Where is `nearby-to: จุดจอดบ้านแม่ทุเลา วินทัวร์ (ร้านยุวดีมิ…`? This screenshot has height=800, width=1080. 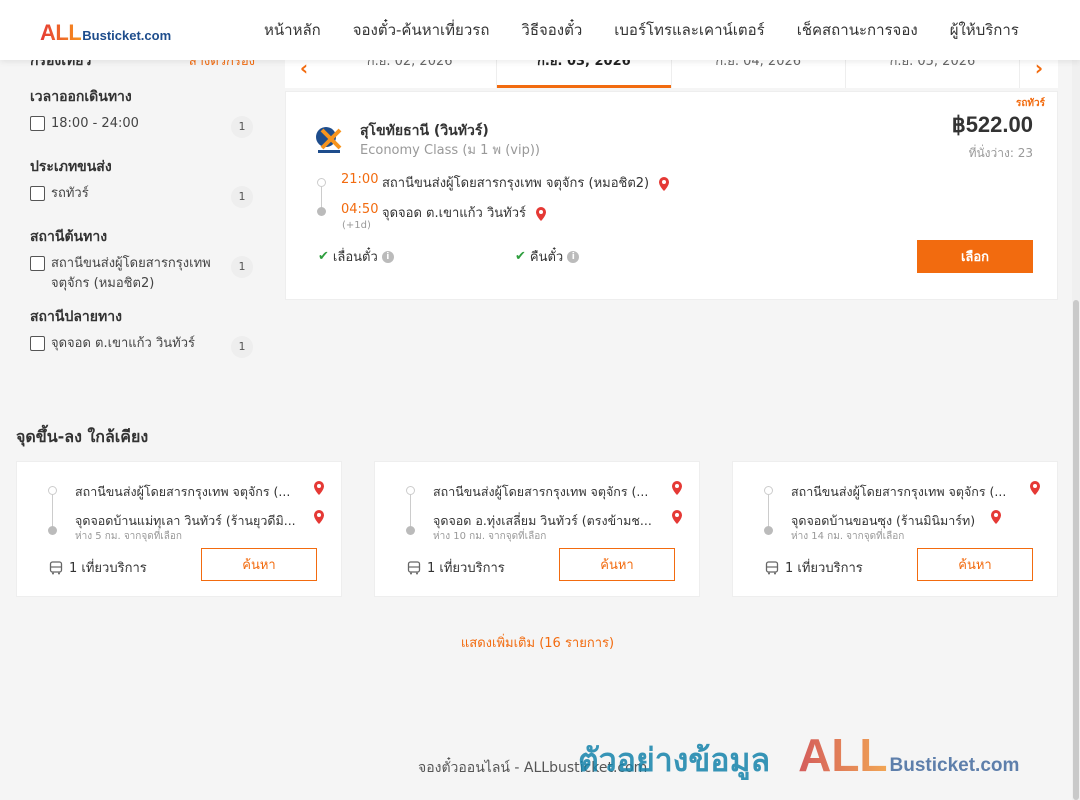
nearby-to: จุดจอดบ้านแม่ทุเลา วินทัวร์ (ร้านยุวดีมิ… is located at coordinates (185, 520).